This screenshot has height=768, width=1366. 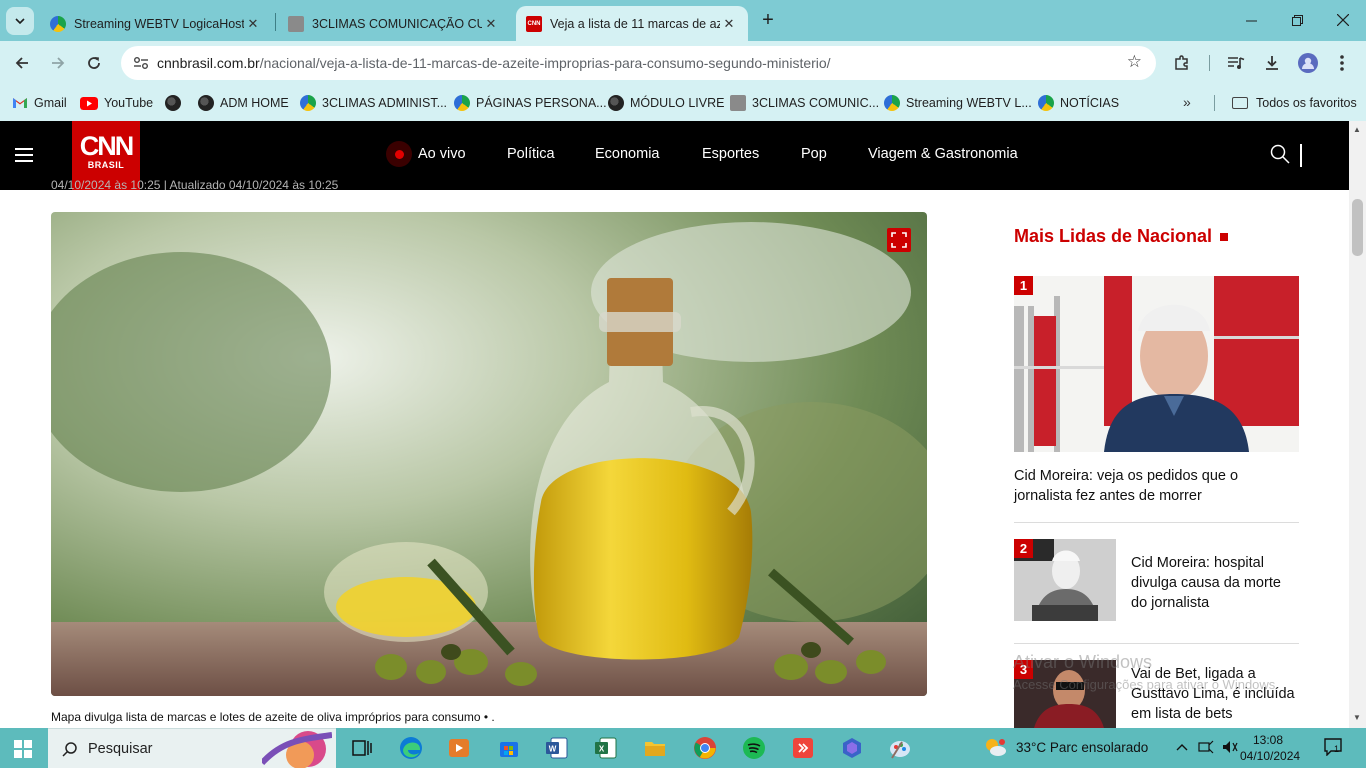 I want to click on nav-viagem-gastronomia: Viagem & Gastronomia, so click(x=943, y=154).